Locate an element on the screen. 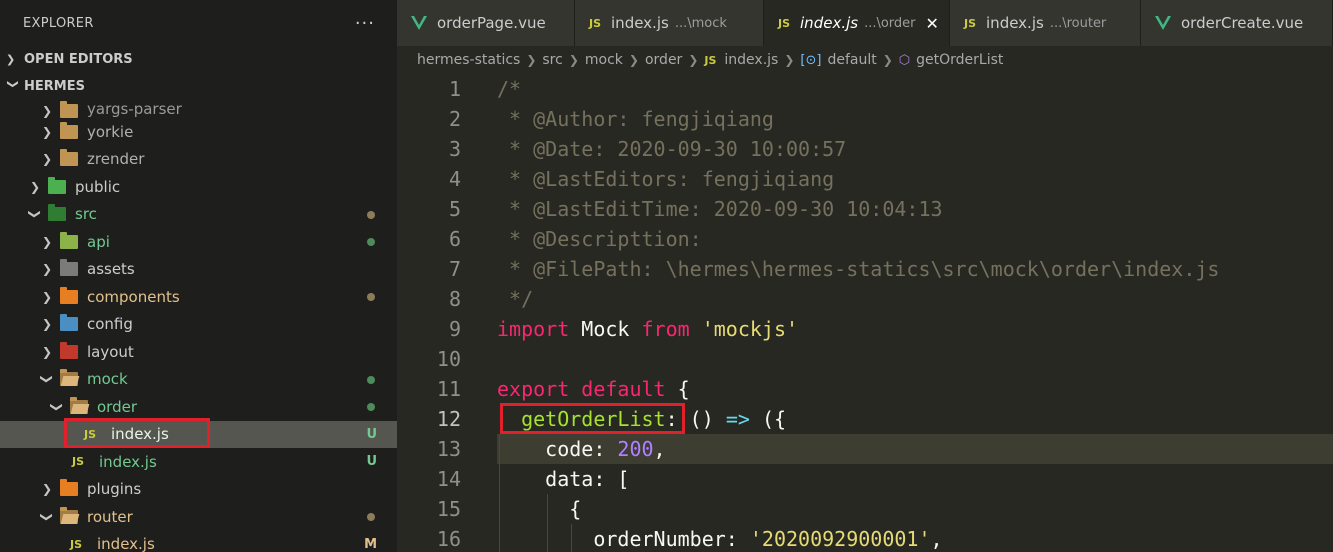  tab-description: ...\router is located at coordinates (1078, 23).